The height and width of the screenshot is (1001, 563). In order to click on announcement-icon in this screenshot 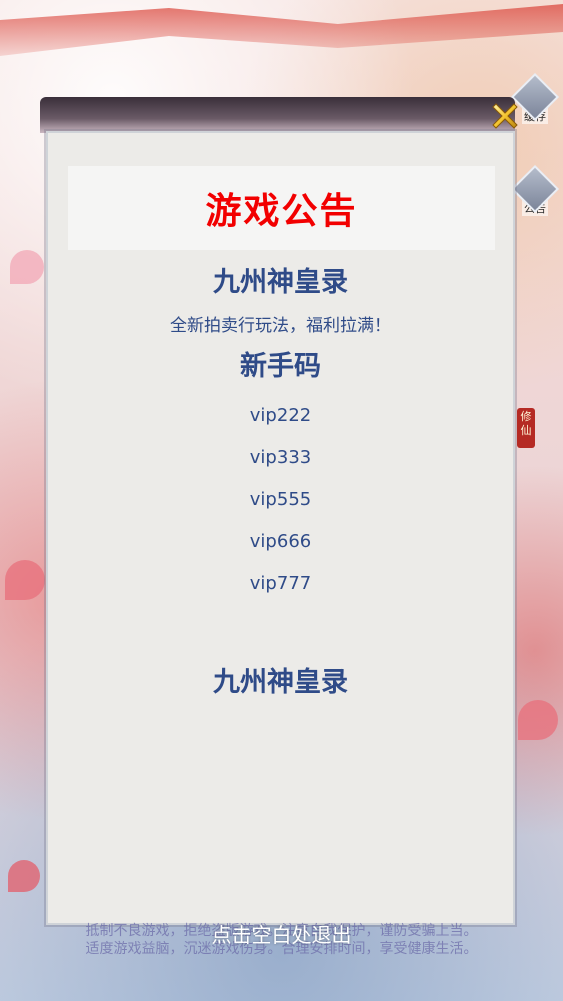, I will do `click(535, 189)`.